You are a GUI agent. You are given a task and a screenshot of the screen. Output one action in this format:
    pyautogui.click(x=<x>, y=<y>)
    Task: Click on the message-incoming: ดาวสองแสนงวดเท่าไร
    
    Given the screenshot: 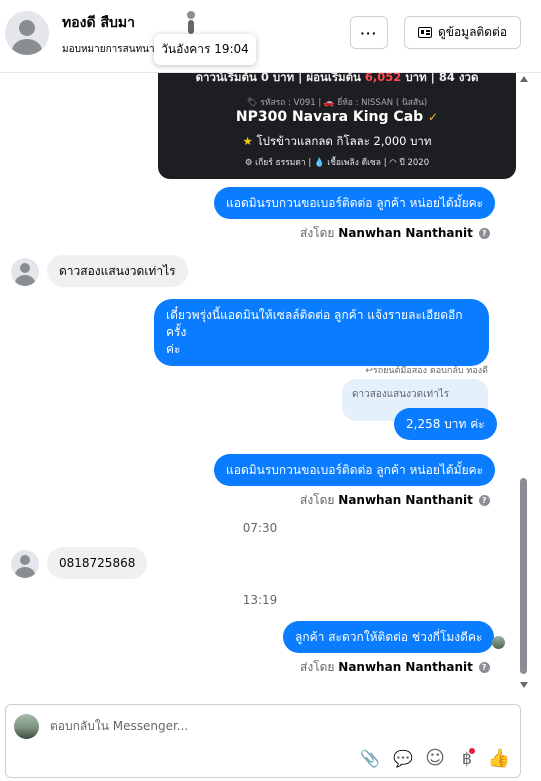 What is the action you would take?
    pyautogui.click(x=117, y=271)
    